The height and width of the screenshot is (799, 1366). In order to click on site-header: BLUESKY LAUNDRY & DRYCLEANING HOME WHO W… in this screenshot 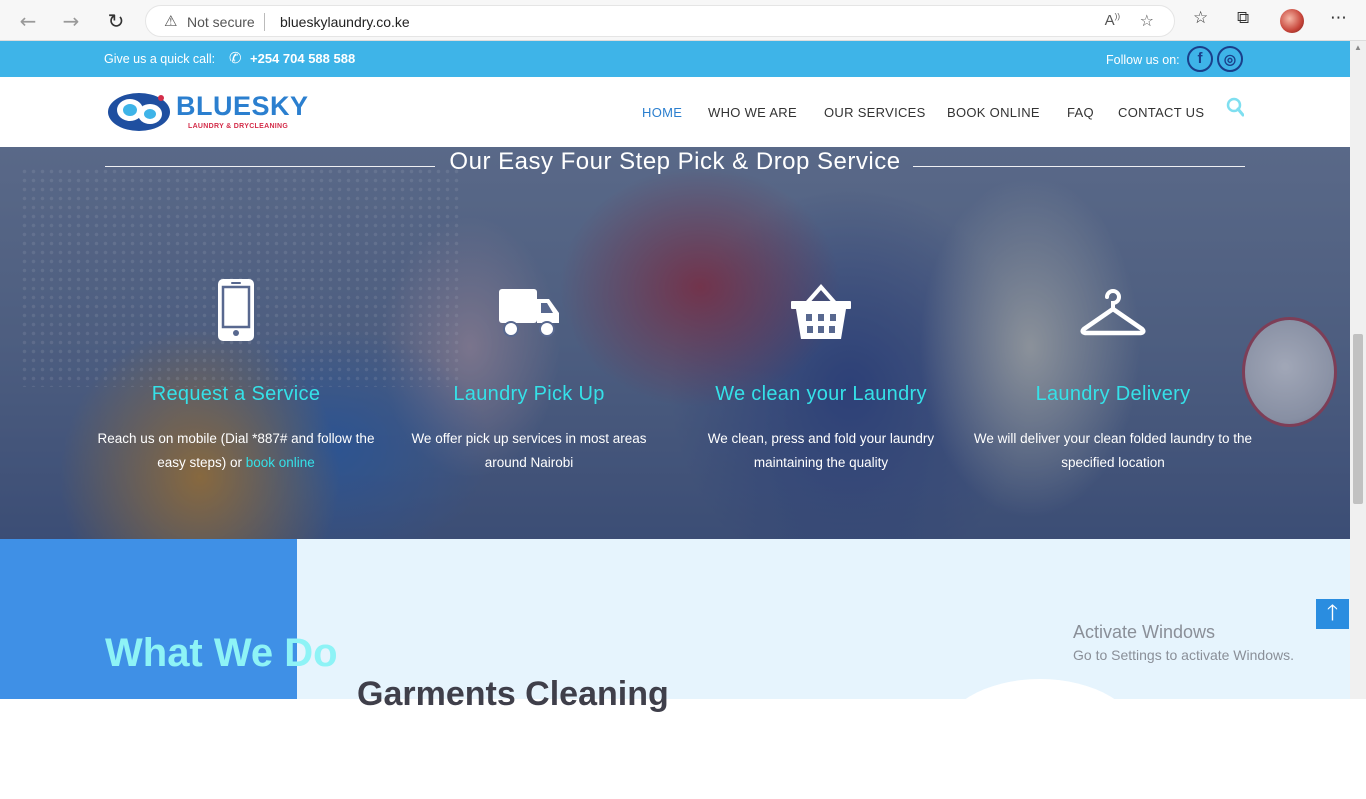, I will do `click(675, 112)`.